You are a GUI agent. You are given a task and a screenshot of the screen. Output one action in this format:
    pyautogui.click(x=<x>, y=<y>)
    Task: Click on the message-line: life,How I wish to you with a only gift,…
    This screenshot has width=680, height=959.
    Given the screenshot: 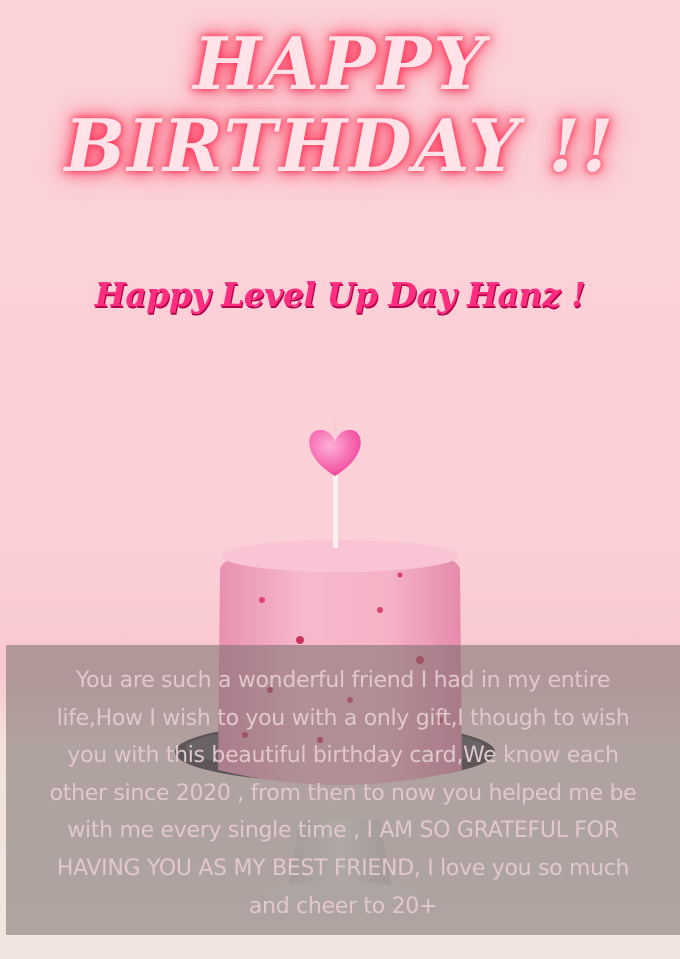 What is the action you would take?
    pyautogui.click(x=343, y=718)
    